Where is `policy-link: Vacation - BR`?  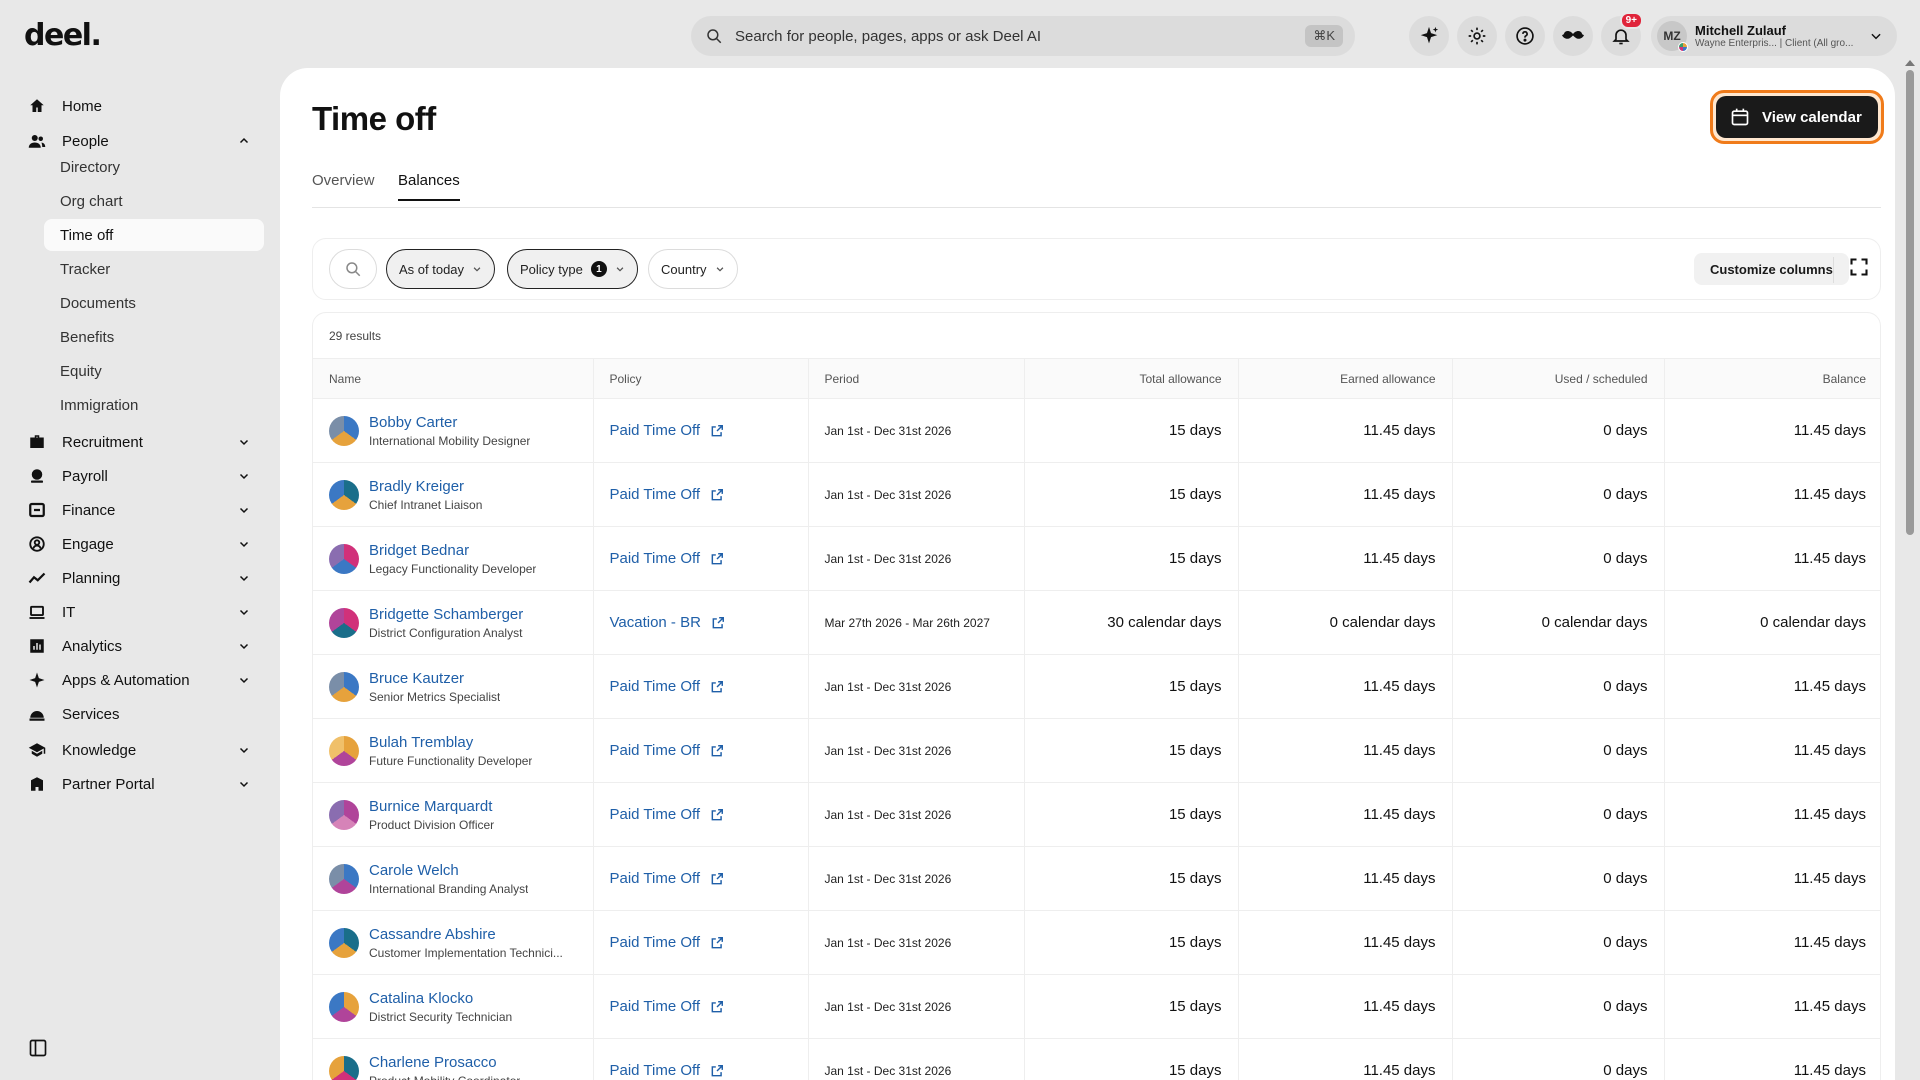 policy-link: Vacation - BR is located at coordinates (701, 622).